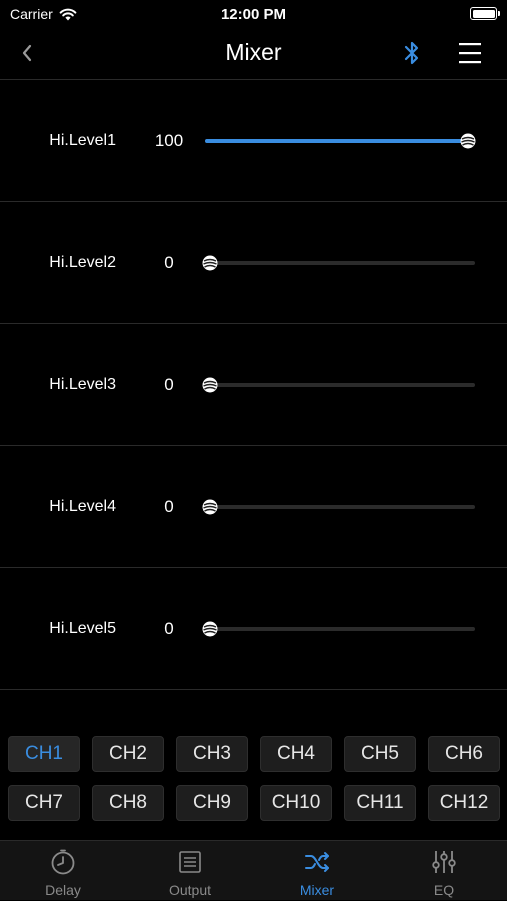 The image size is (507, 901). I want to click on bluetooth-icon, so click(411, 53).